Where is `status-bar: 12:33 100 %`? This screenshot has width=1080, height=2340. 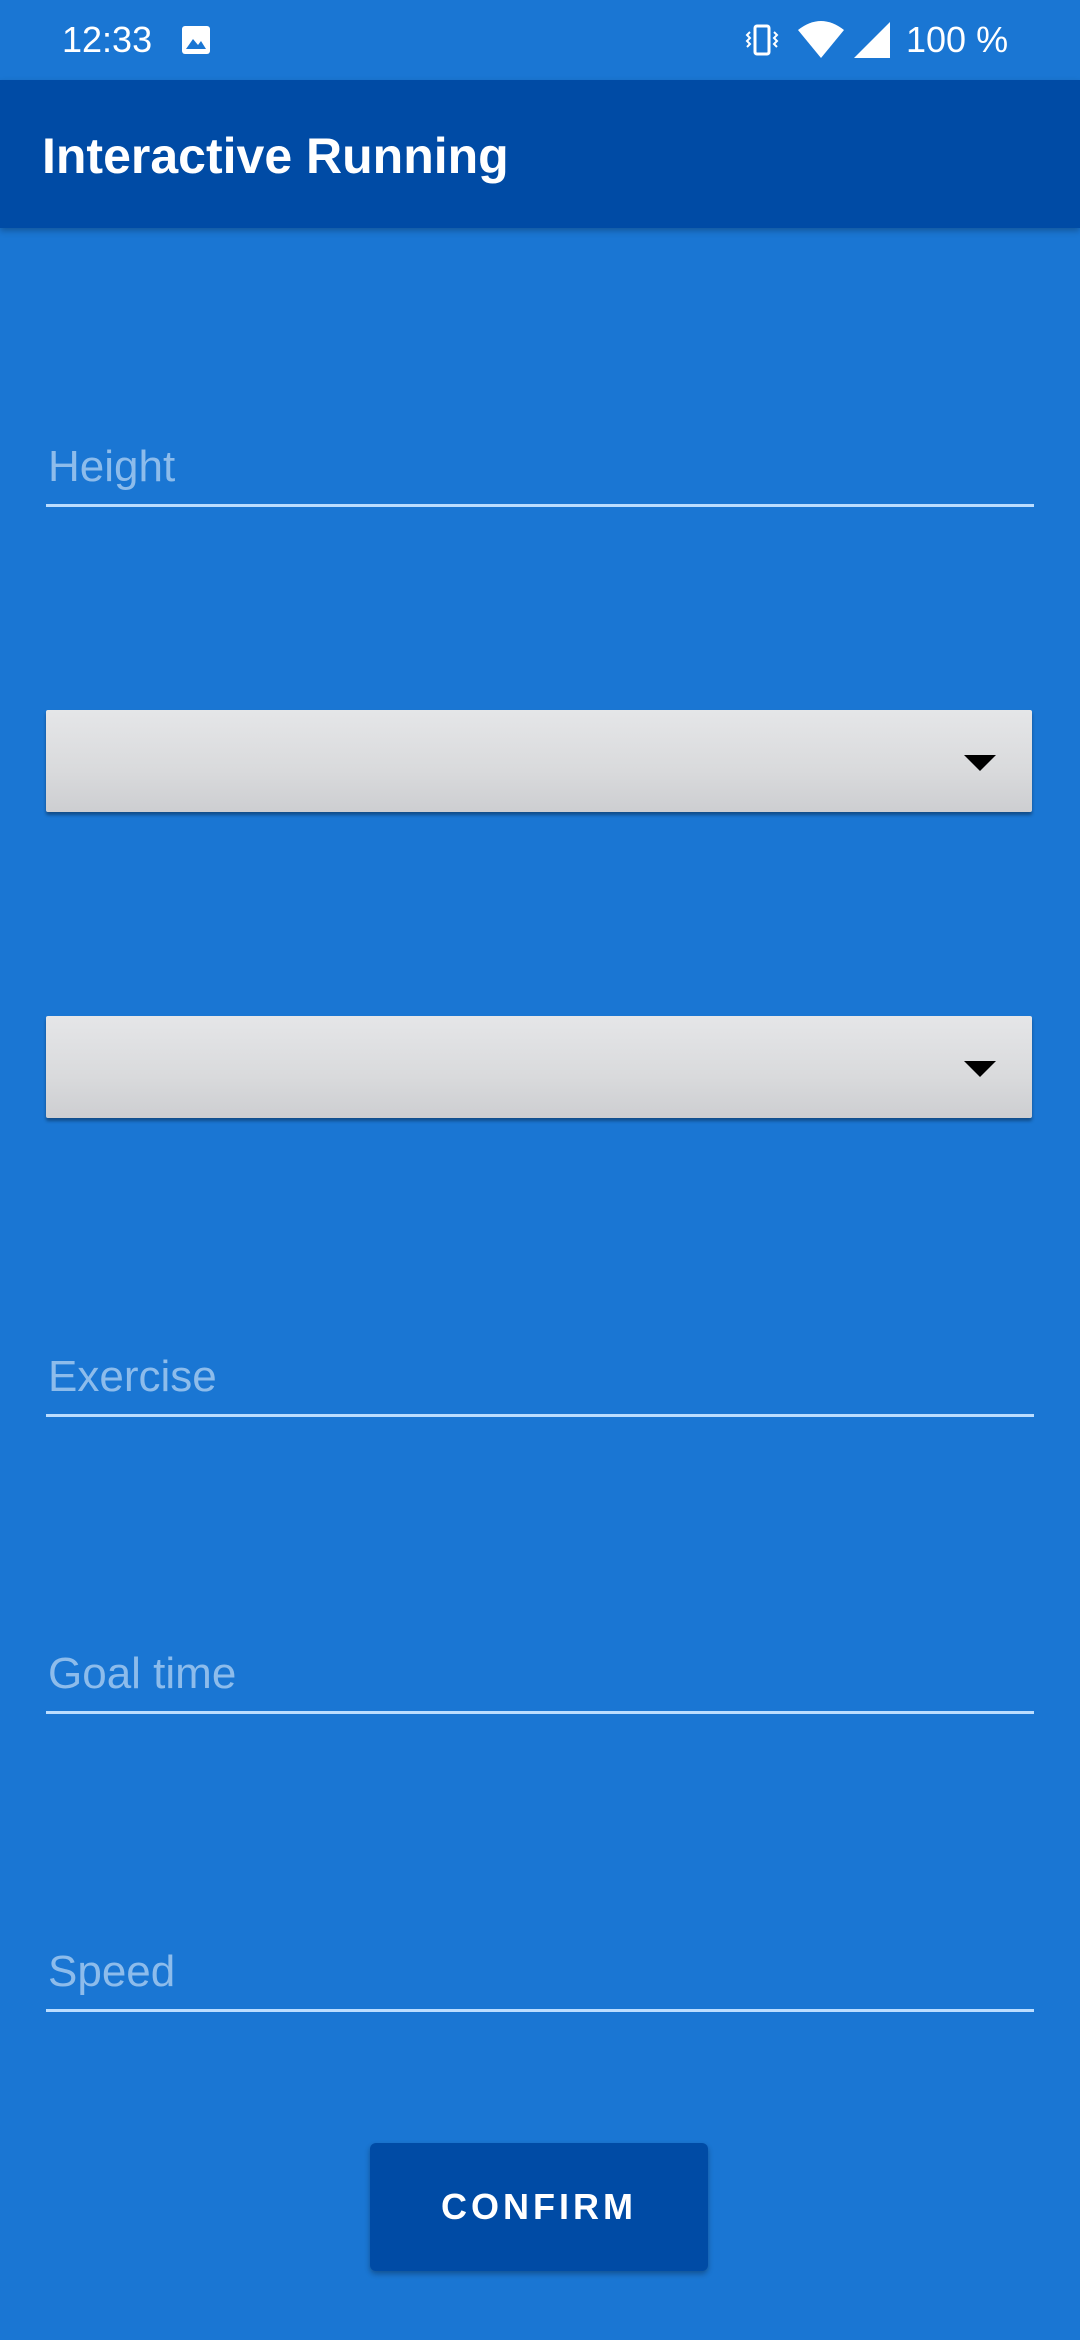
status-bar: 12:33 100 % is located at coordinates (540, 40).